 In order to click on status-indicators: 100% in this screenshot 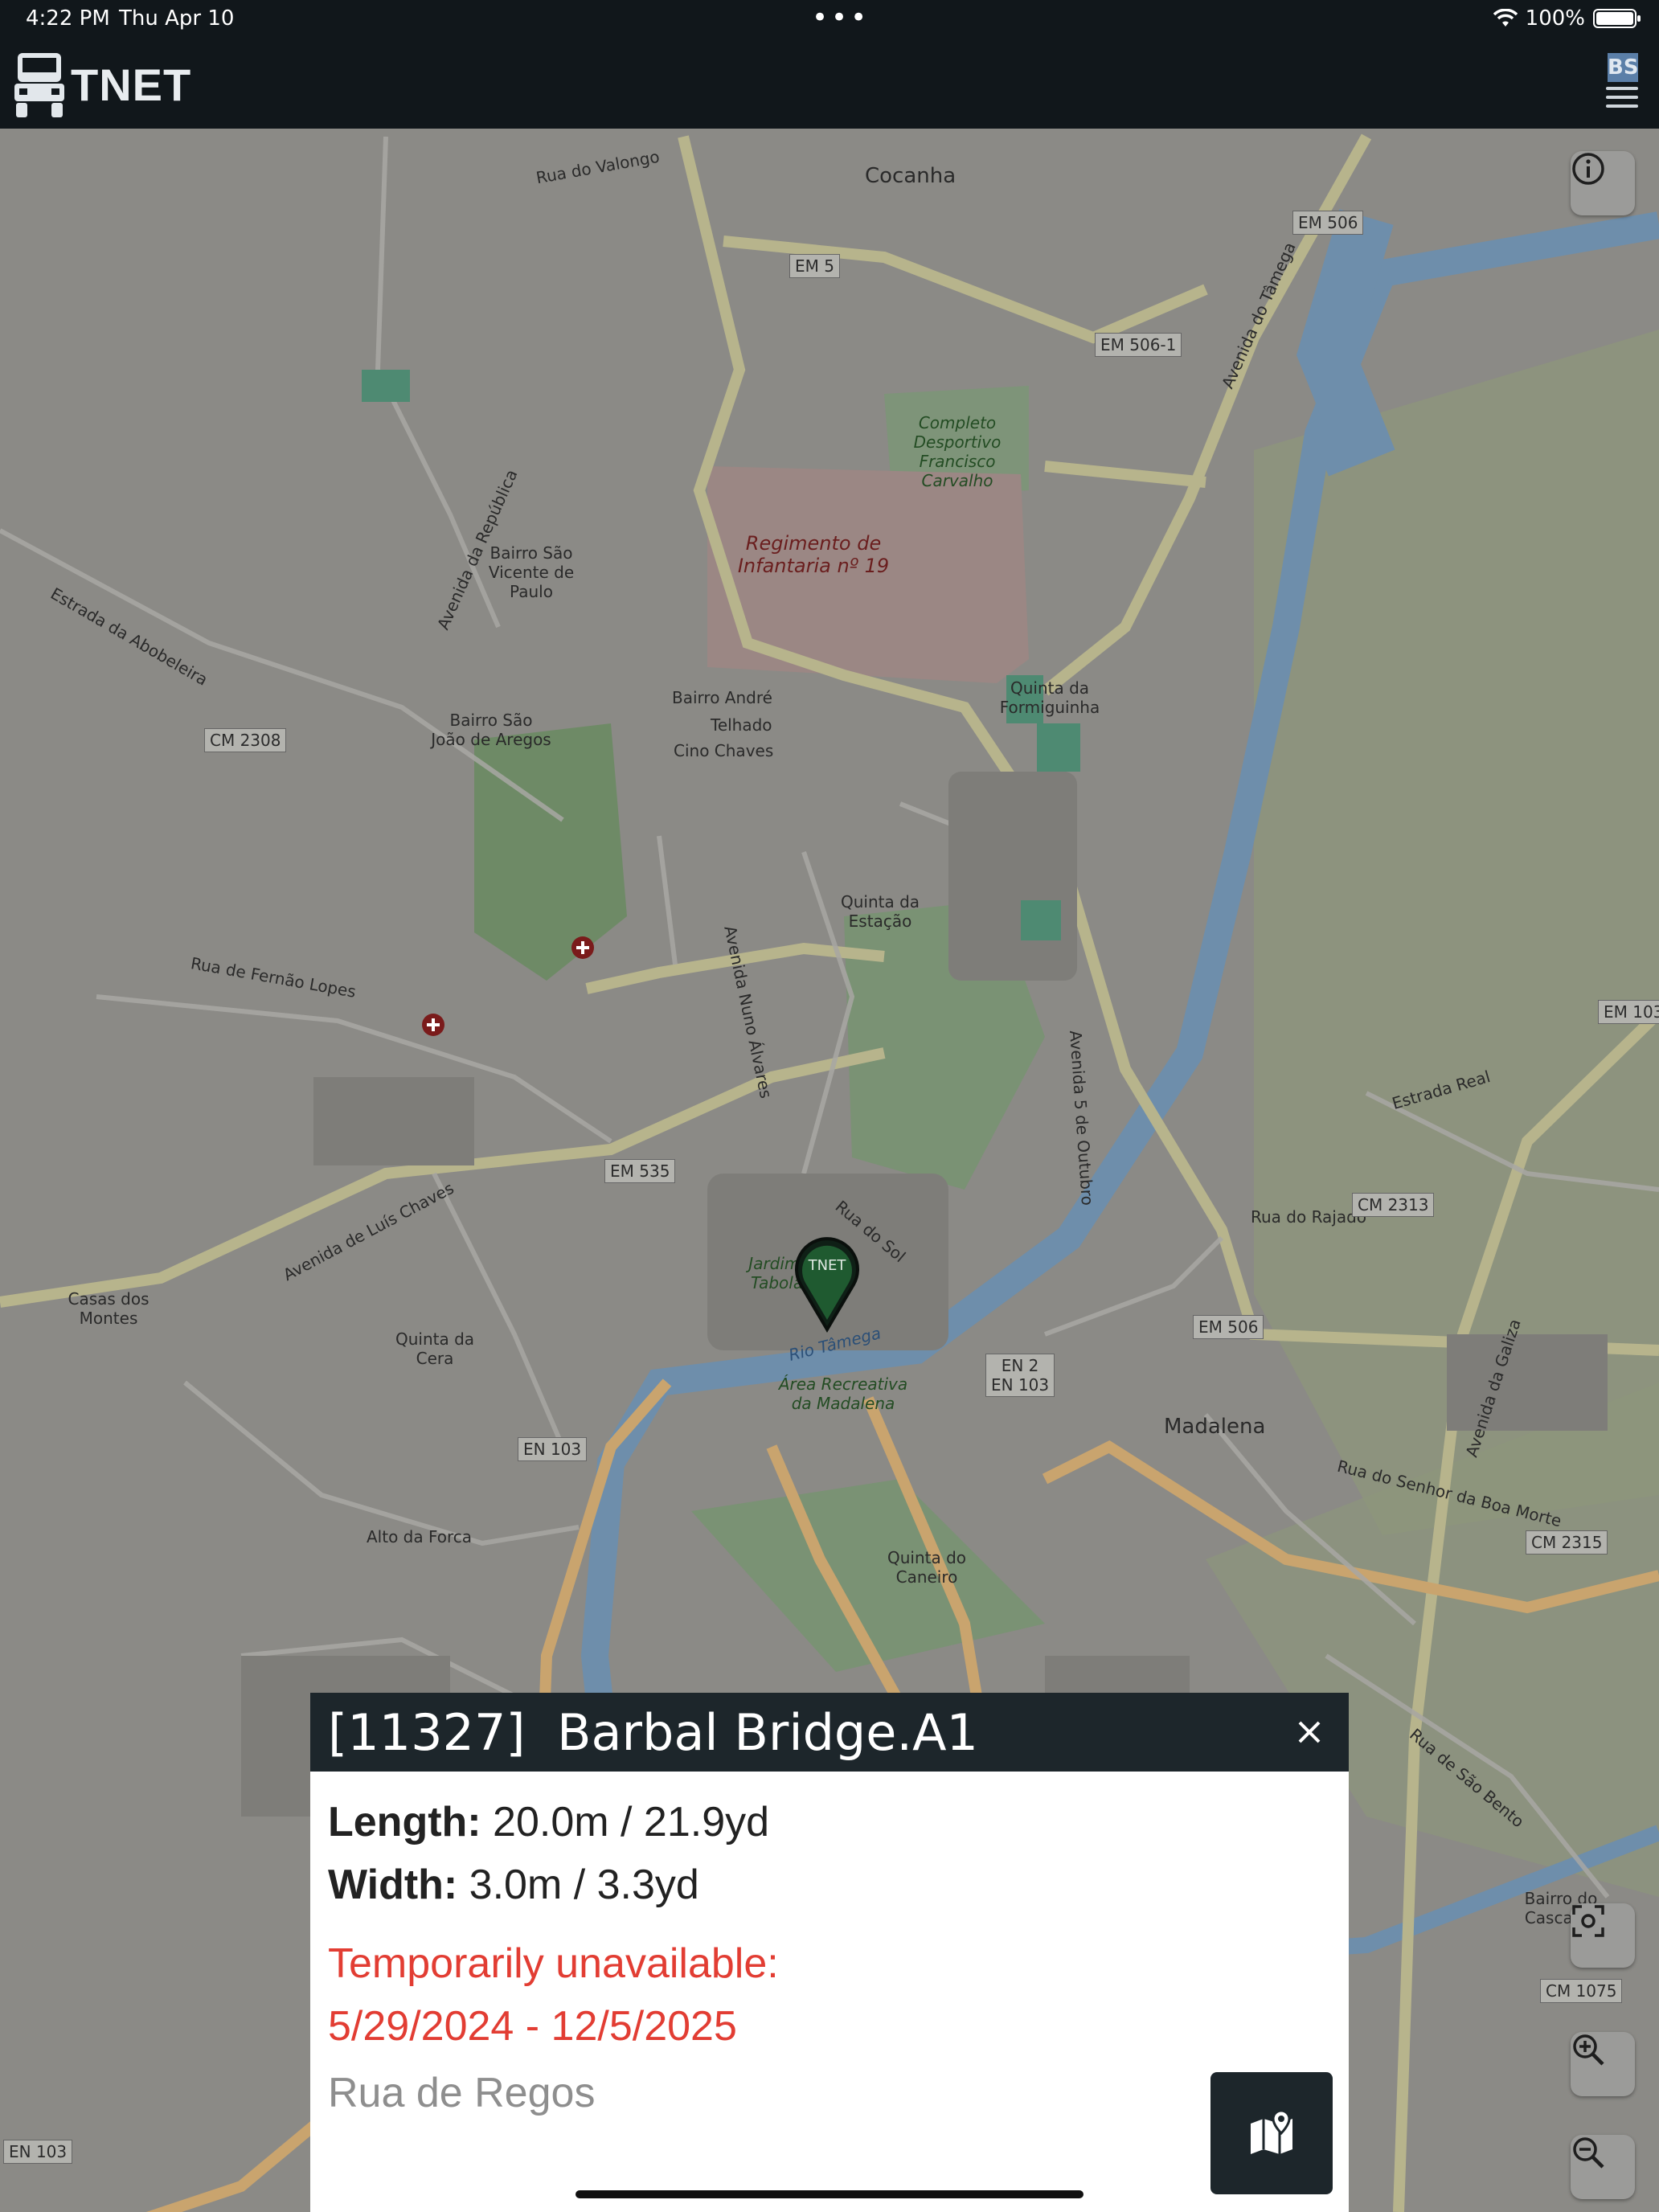, I will do `click(1567, 18)`.